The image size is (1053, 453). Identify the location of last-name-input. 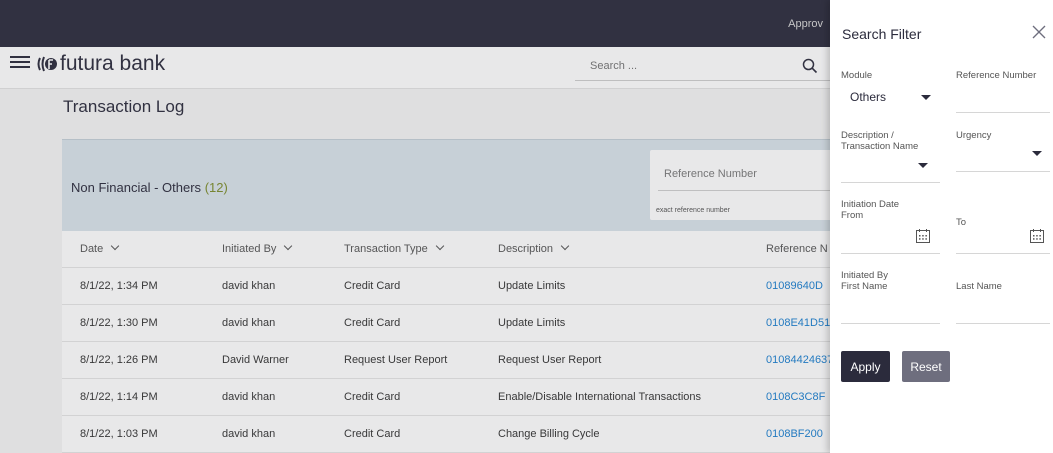
(1003, 323).